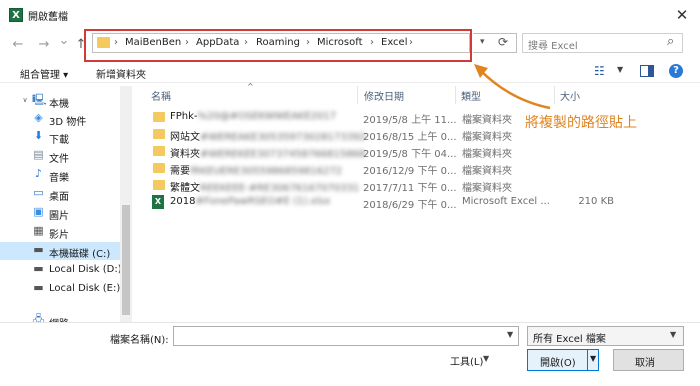 The image size is (700, 386). Describe the element at coordinates (38, 249) in the screenshot. I see `drive-c-icon: ▬` at that location.